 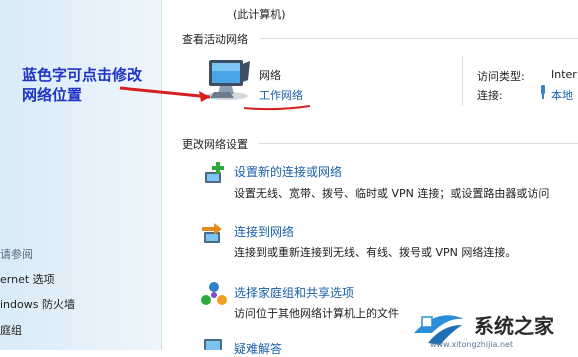 What do you see at coordinates (215, 144) in the screenshot?
I see `change-settings-title: 更改网络设置` at bounding box center [215, 144].